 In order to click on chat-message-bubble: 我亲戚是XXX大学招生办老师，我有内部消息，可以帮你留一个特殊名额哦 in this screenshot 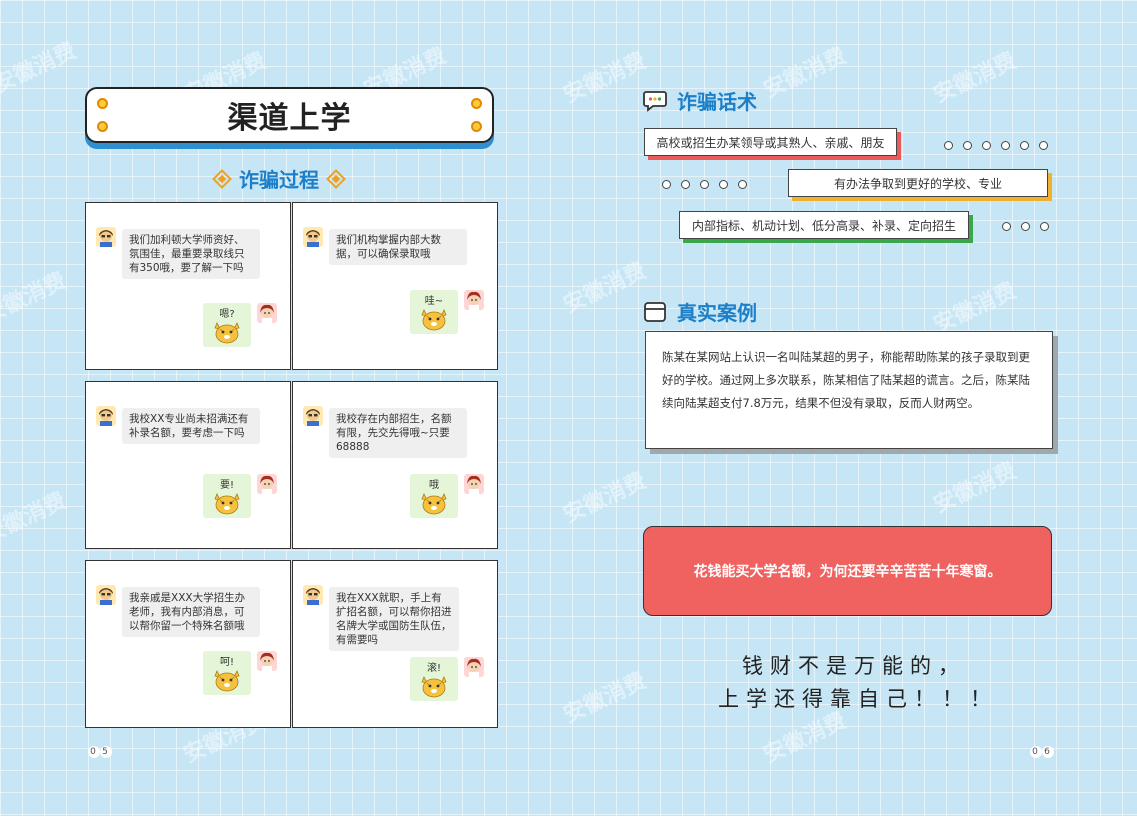, I will do `click(191, 612)`.